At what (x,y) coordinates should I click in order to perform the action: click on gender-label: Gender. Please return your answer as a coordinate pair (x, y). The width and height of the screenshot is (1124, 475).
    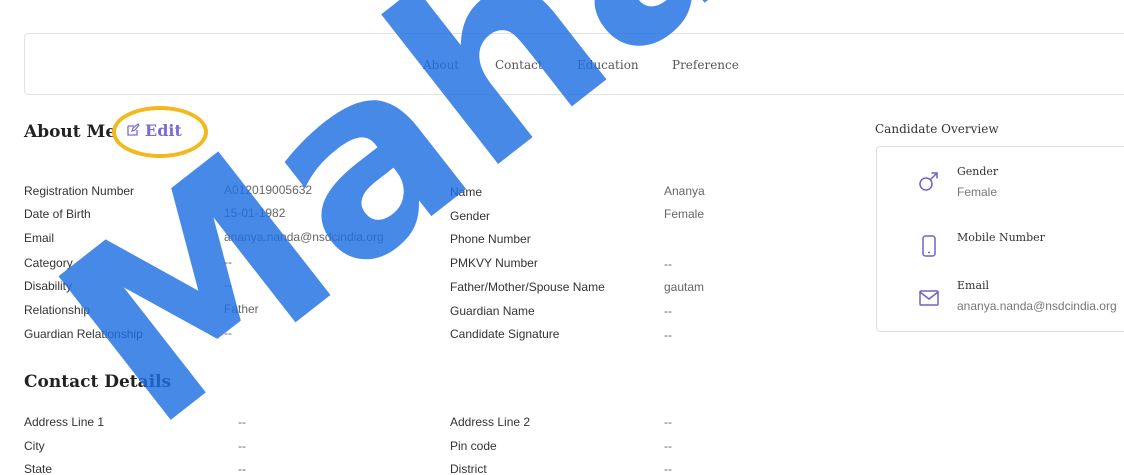
    Looking at the image, I should click on (470, 216).